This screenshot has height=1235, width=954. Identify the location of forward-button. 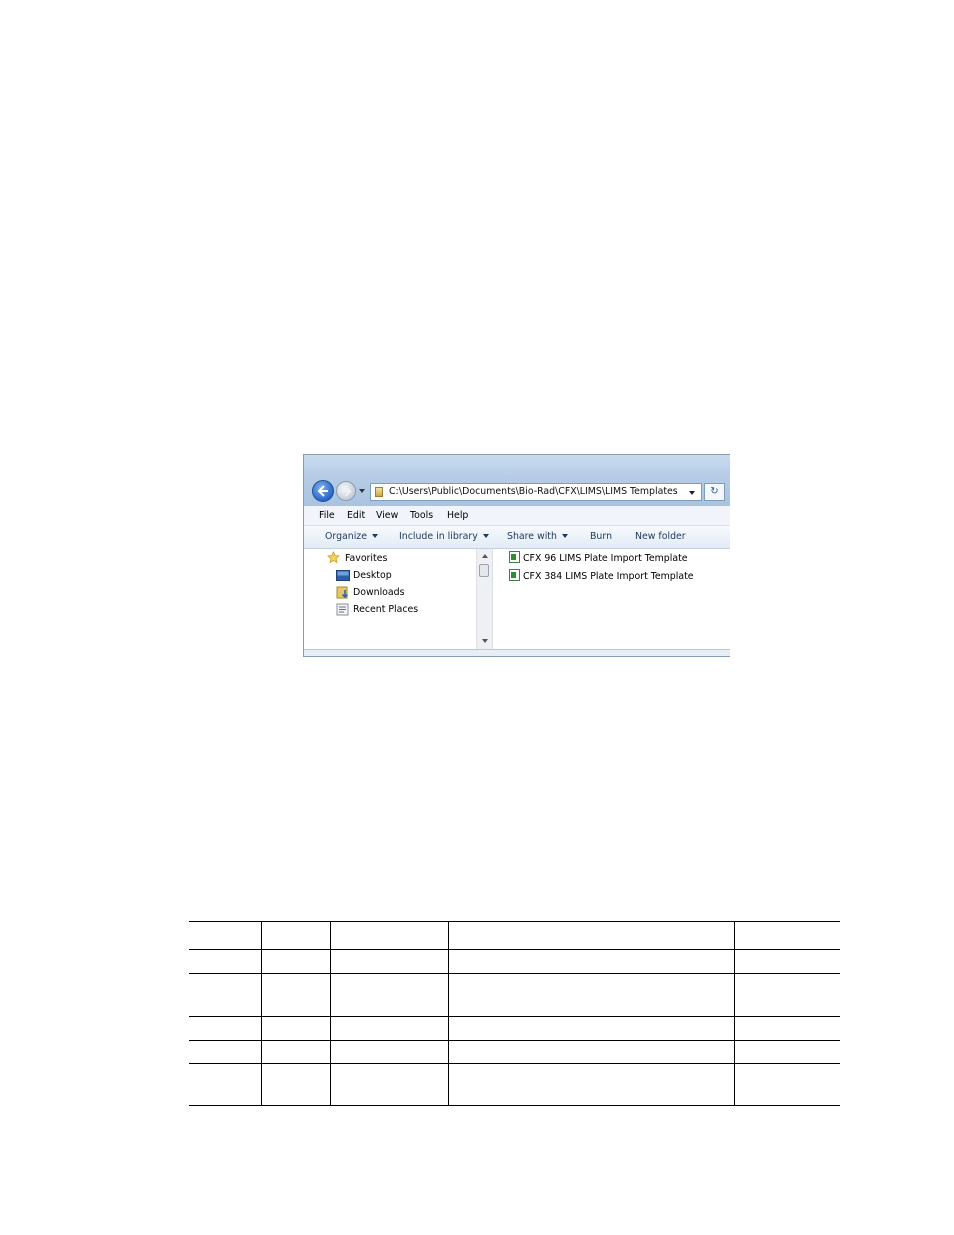
(346, 491).